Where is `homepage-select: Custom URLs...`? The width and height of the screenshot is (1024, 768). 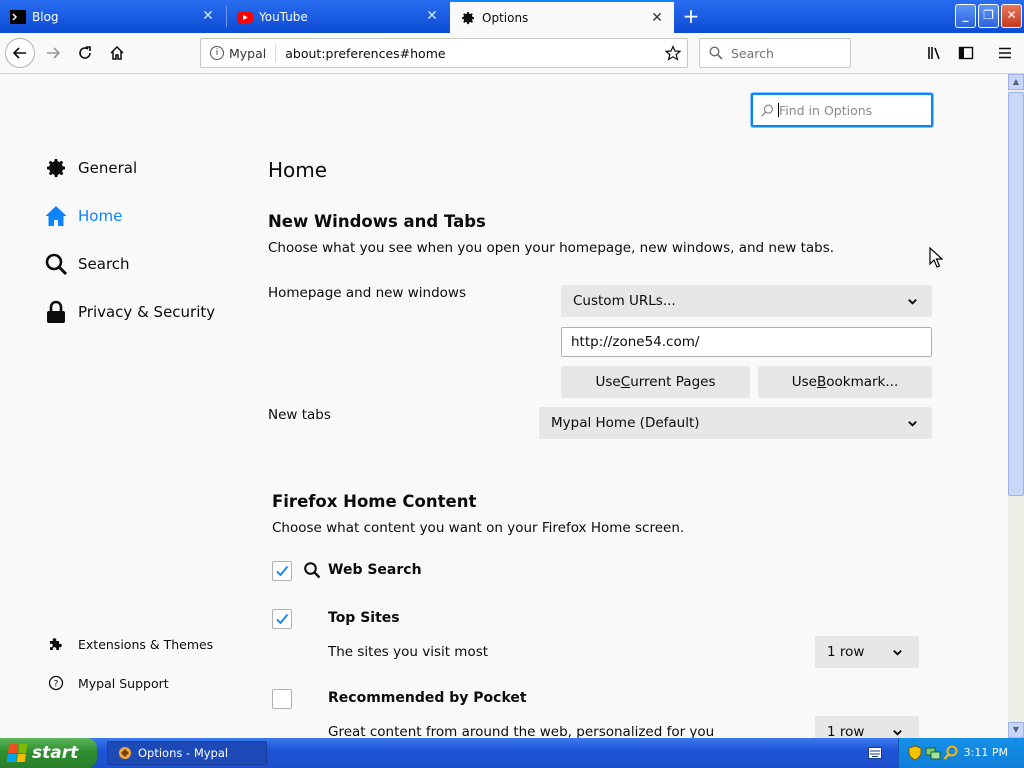
homepage-select: Custom URLs... is located at coordinates (746, 301).